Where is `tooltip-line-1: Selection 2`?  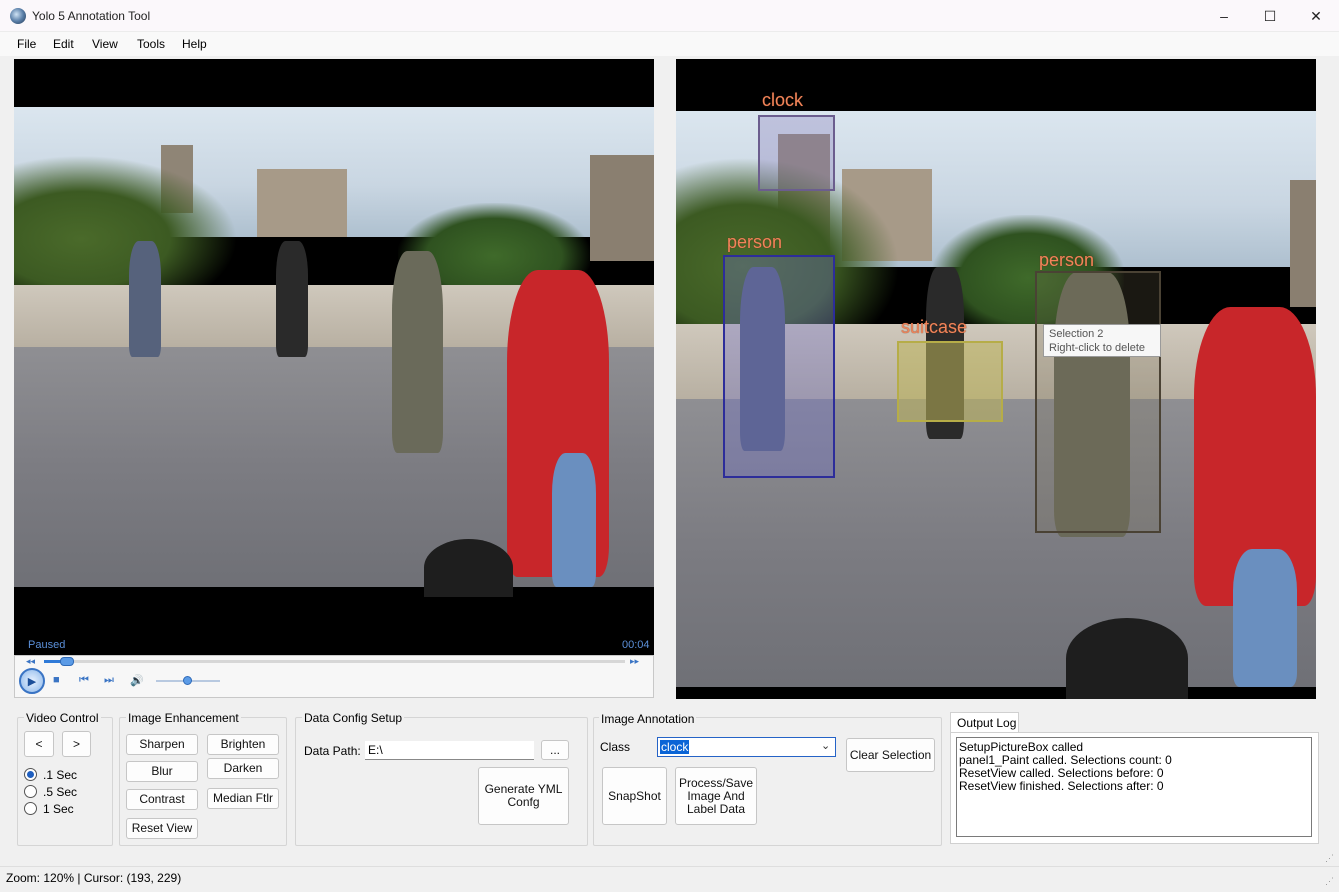
tooltip-line-1: Selection 2 is located at coordinates (1076, 334).